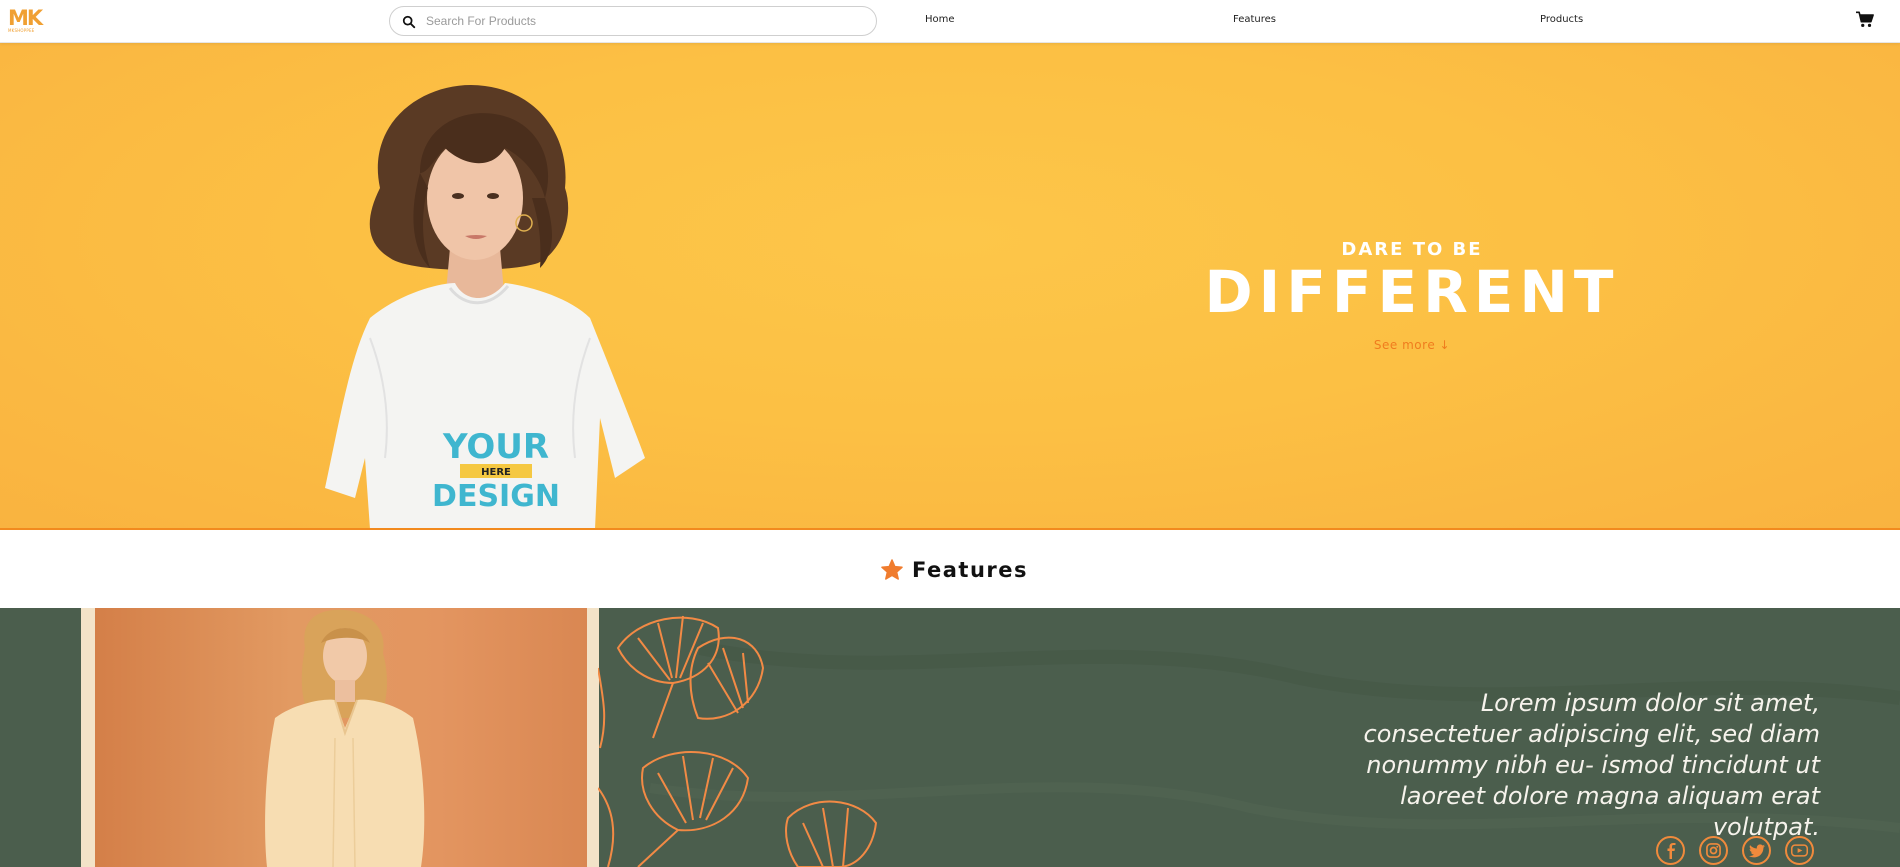 The height and width of the screenshot is (867, 1900). What do you see at coordinates (641, 21) in the screenshot?
I see `search-input` at bounding box center [641, 21].